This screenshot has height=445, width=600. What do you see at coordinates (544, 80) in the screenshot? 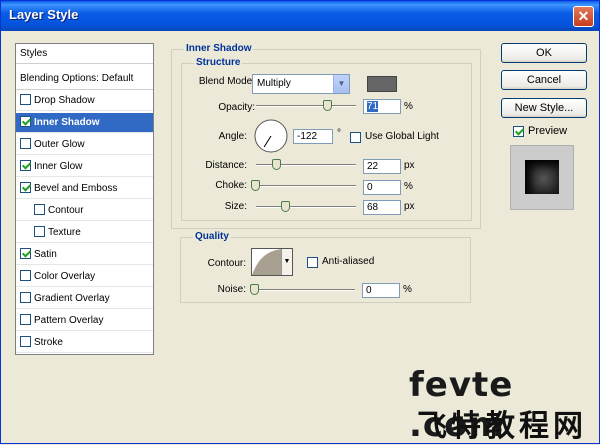
I see `cancel-button: Cancel` at bounding box center [544, 80].